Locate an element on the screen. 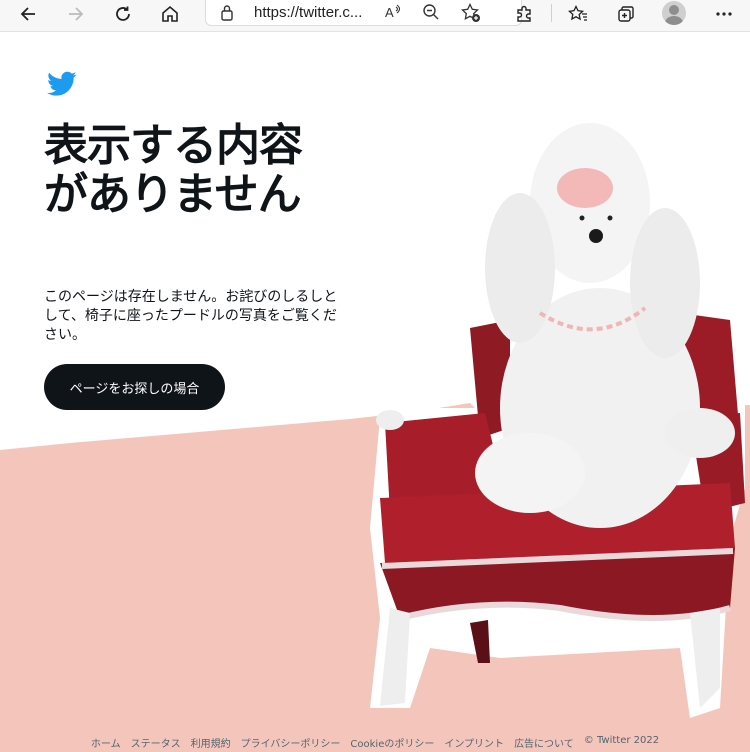 The height and width of the screenshot is (752, 750). zoom-out-icon is located at coordinates (431, 14).